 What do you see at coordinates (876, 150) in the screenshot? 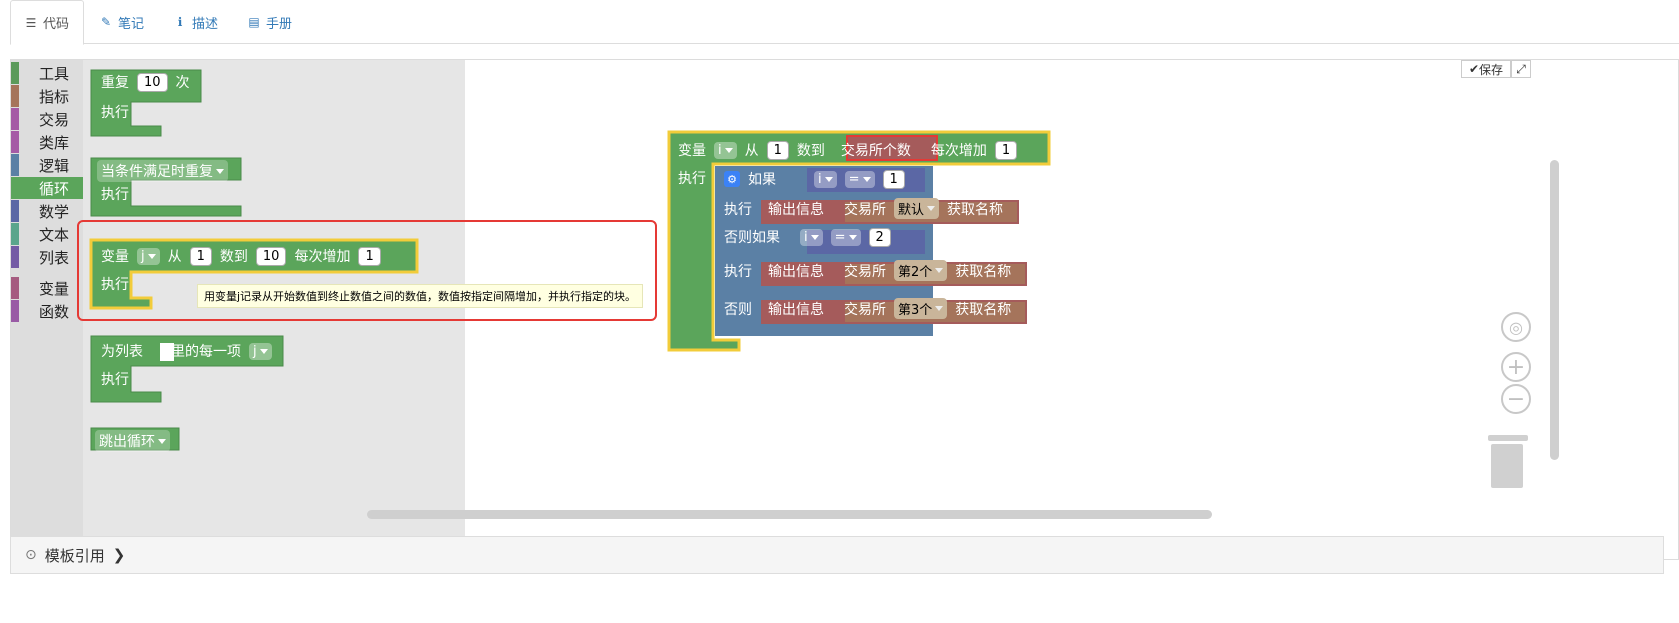
I see `exchange-count-label: 交易所个数` at bounding box center [876, 150].